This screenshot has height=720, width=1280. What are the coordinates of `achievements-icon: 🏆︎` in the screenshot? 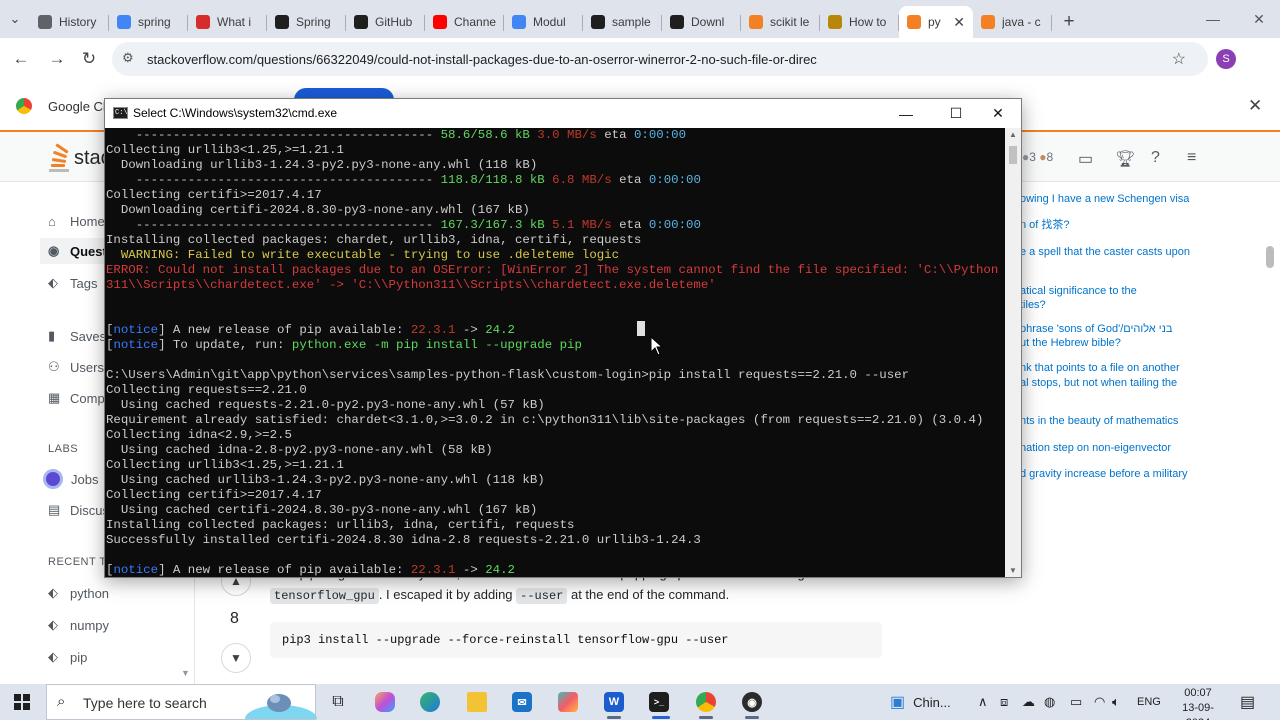 It's located at (1125, 159).